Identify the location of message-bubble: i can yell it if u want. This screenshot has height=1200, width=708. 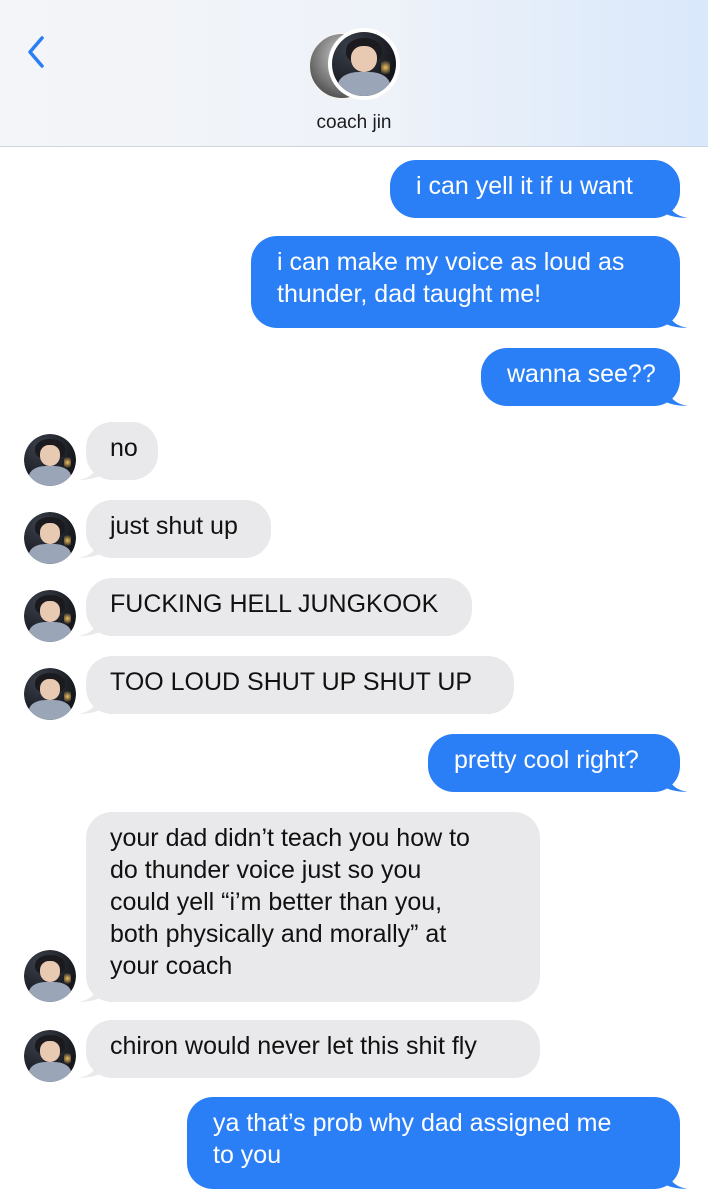
(539, 189).